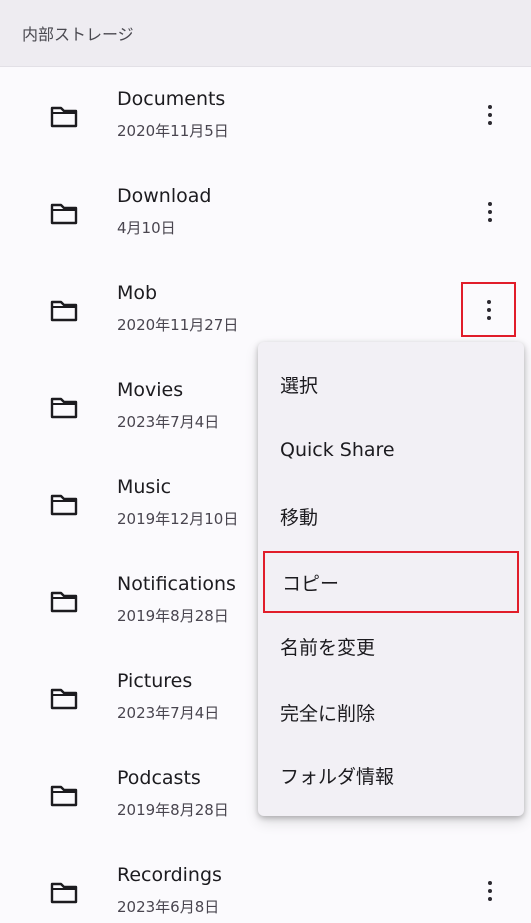 Image resolution: width=531 pixels, height=923 pixels. What do you see at coordinates (178, 519) in the screenshot?
I see `folder-date: 2019年12月10日` at bounding box center [178, 519].